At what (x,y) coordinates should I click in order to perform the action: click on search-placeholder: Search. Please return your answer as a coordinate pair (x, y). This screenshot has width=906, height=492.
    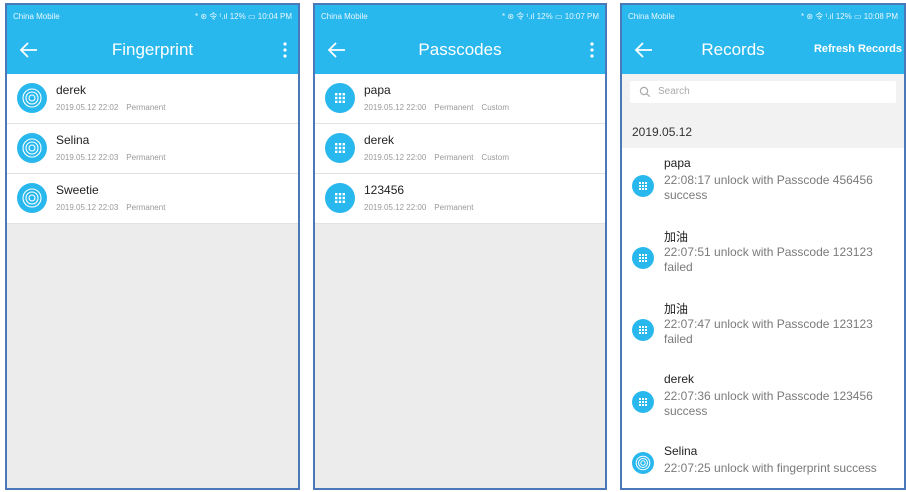
    Looking at the image, I should click on (674, 91).